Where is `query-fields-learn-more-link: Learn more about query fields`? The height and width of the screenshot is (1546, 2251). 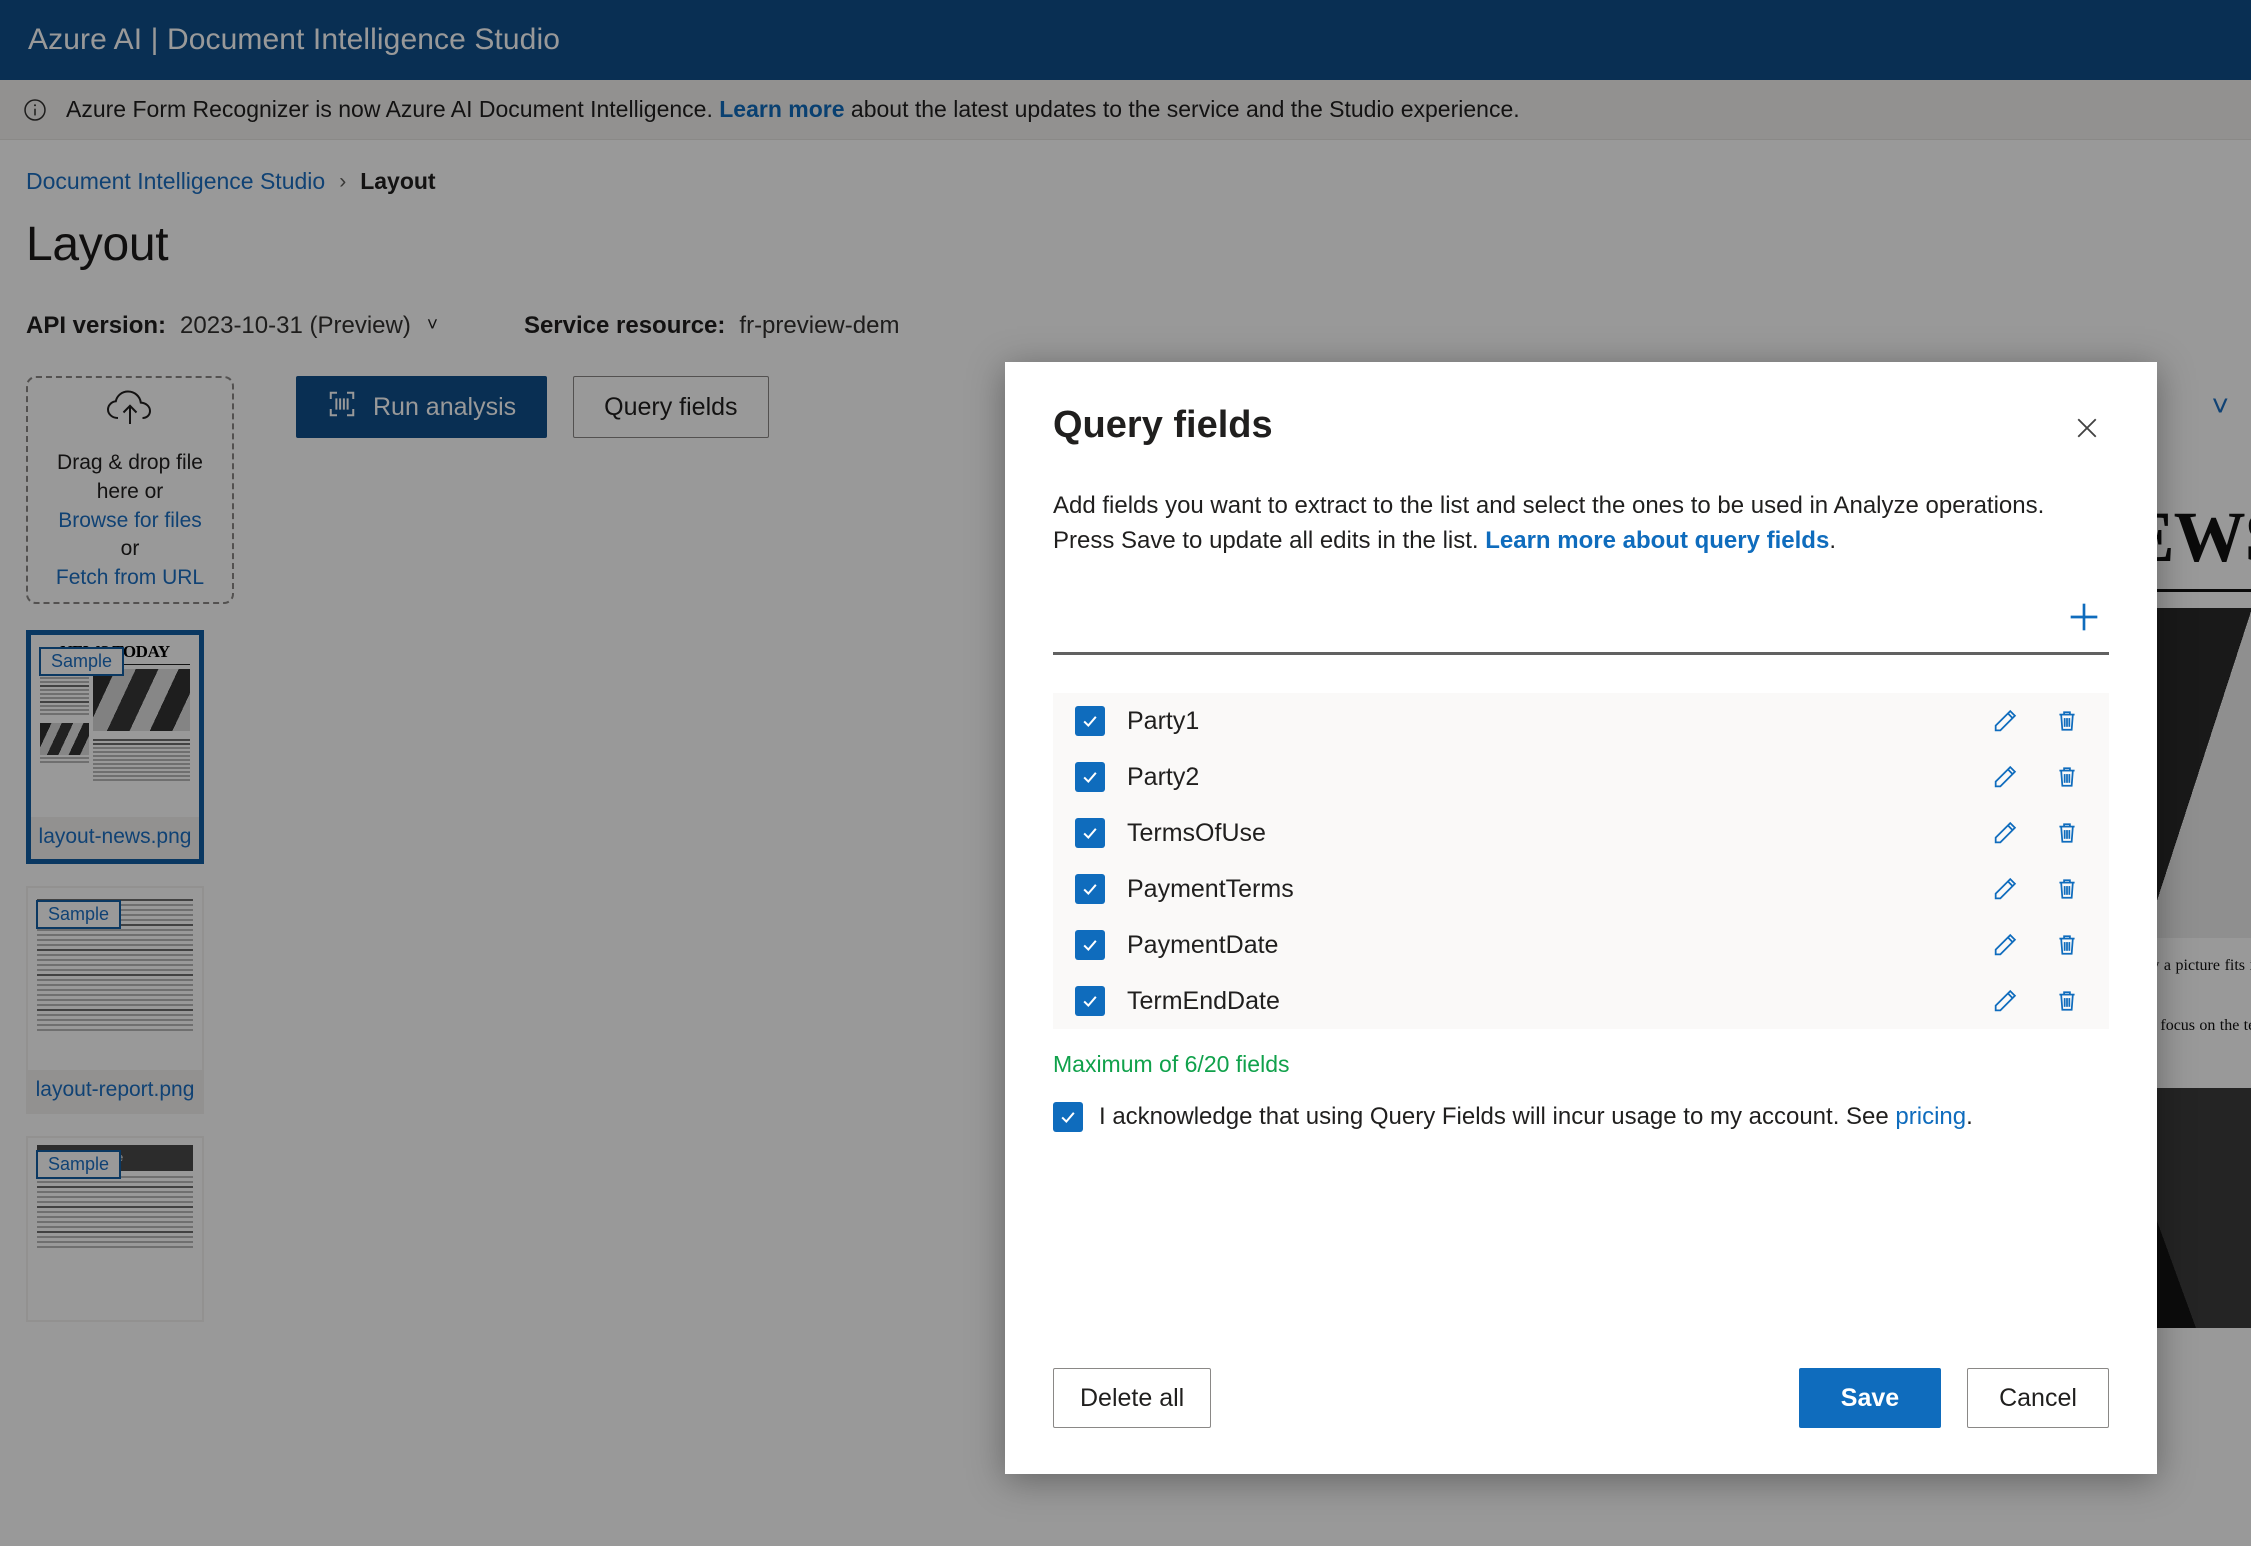 query-fields-learn-more-link: Learn more about query fields is located at coordinates (1657, 540).